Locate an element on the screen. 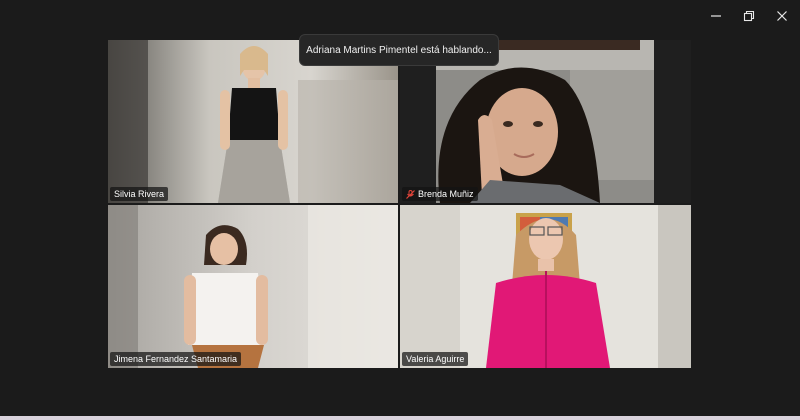 This screenshot has width=800, height=420. minimize-icon is located at coordinates (716, 16).